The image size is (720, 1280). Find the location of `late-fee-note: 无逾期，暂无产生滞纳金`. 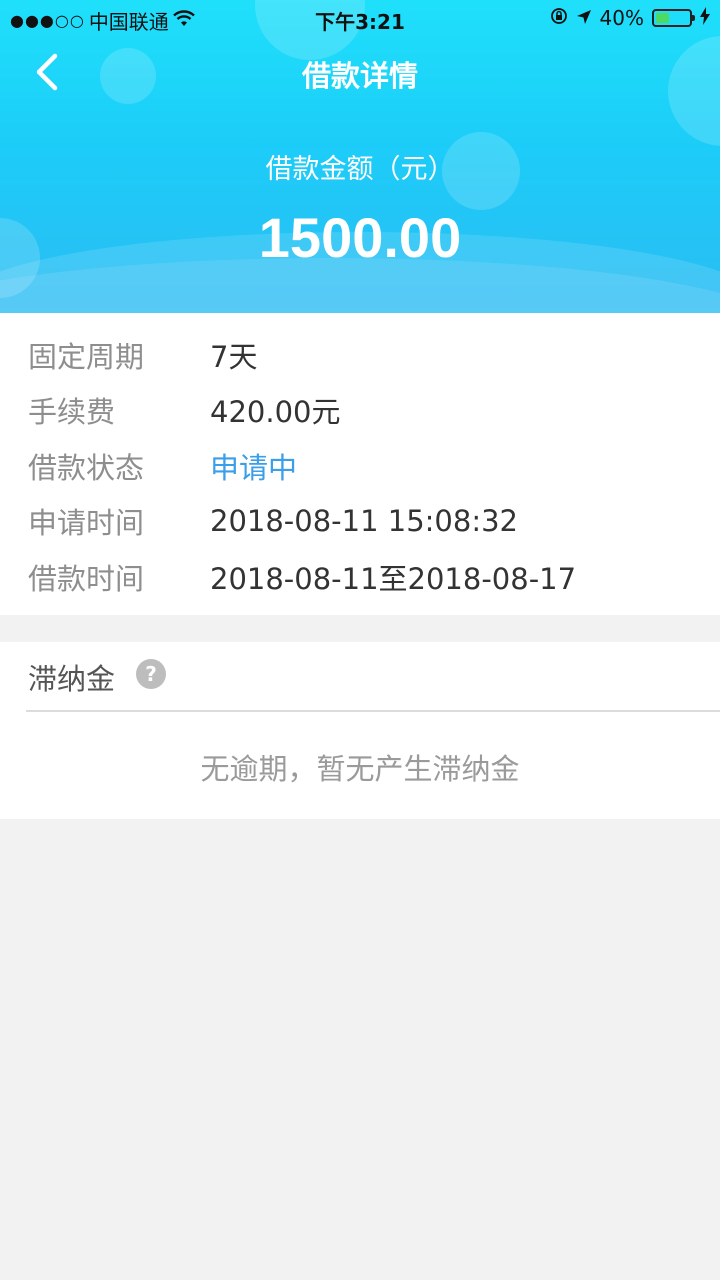

late-fee-note: 无逾期，暂无产生滞纳金 is located at coordinates (360, 769).